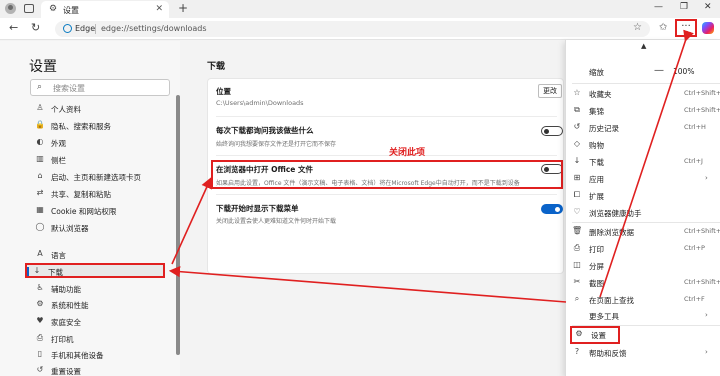 Image resolution: width=720 pixels, height=376 pixels. I want to click on tab-settings: ⚙ 设置 ✕, so click(105, 9).